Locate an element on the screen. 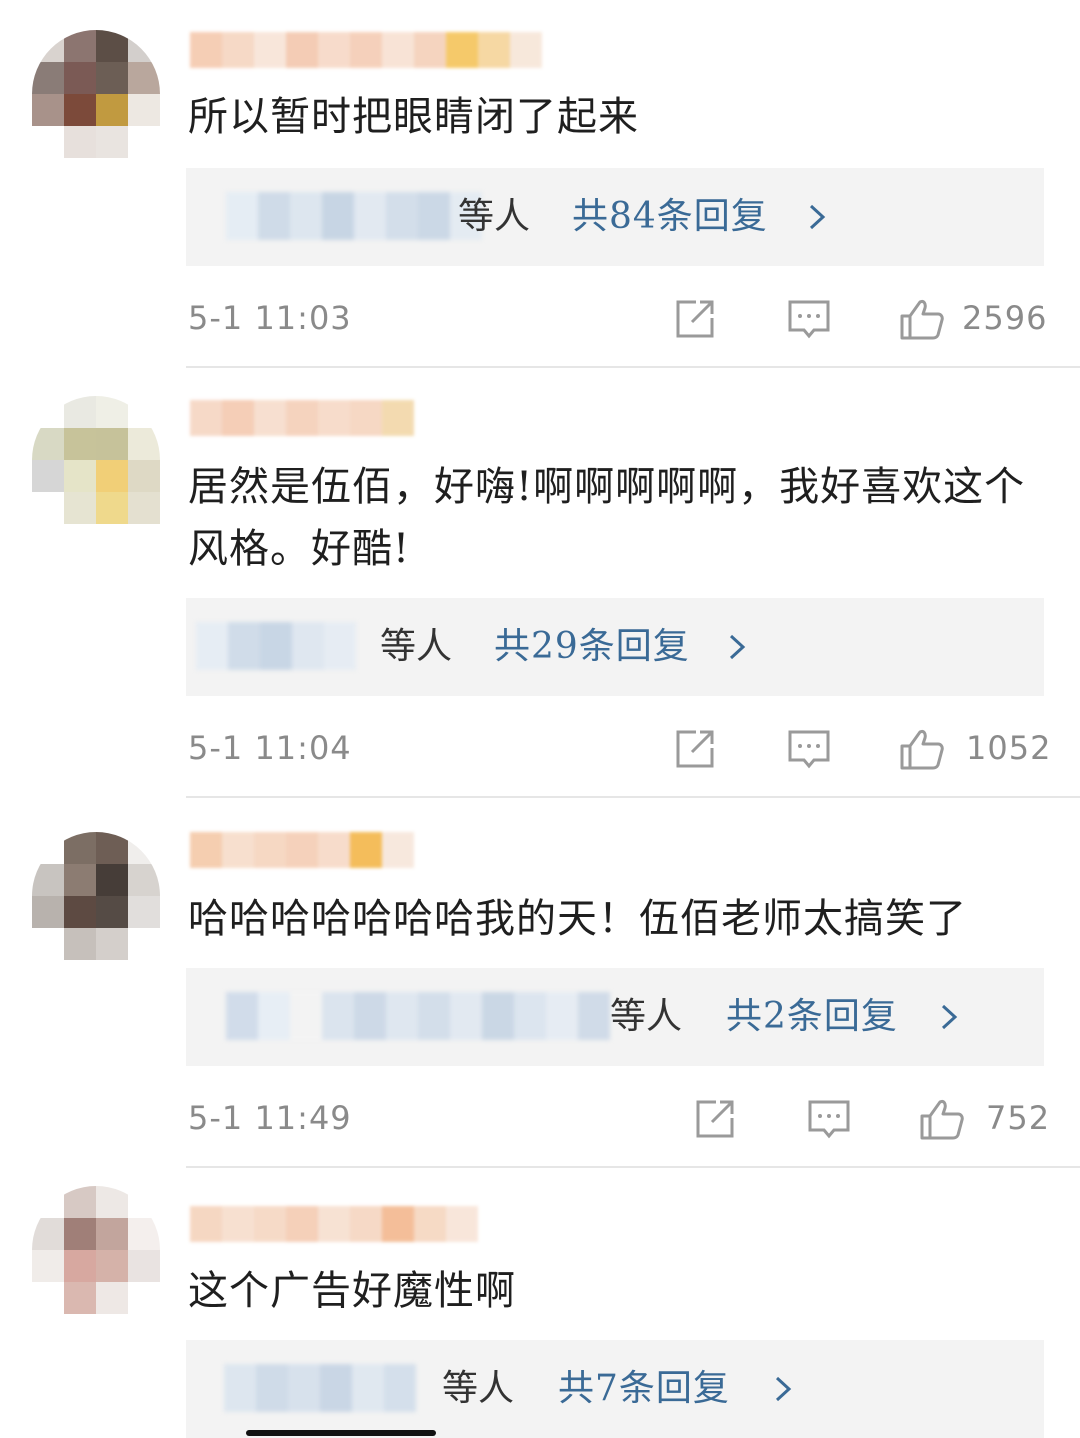 The height and width of the screenshot is (1438, 1080). reply-summary: 等人 共7条回复 is located at coordinates (615, 1389).